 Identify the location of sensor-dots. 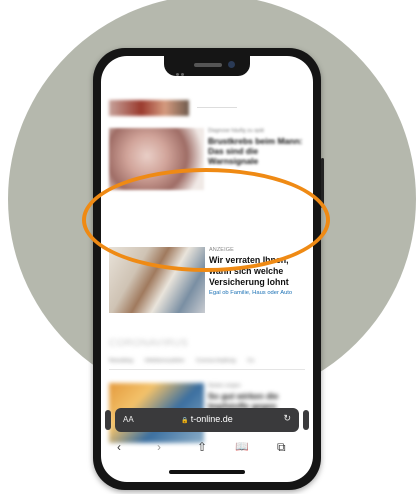
(182, 69).